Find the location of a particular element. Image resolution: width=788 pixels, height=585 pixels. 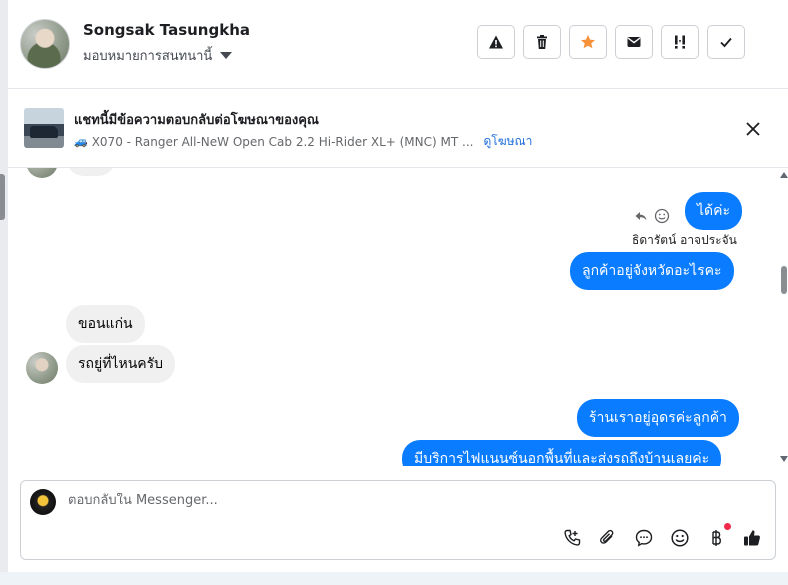

assign-conversation-dropdown: มอบหมายการสนทนานี้ is located at coordinates (158, 55).